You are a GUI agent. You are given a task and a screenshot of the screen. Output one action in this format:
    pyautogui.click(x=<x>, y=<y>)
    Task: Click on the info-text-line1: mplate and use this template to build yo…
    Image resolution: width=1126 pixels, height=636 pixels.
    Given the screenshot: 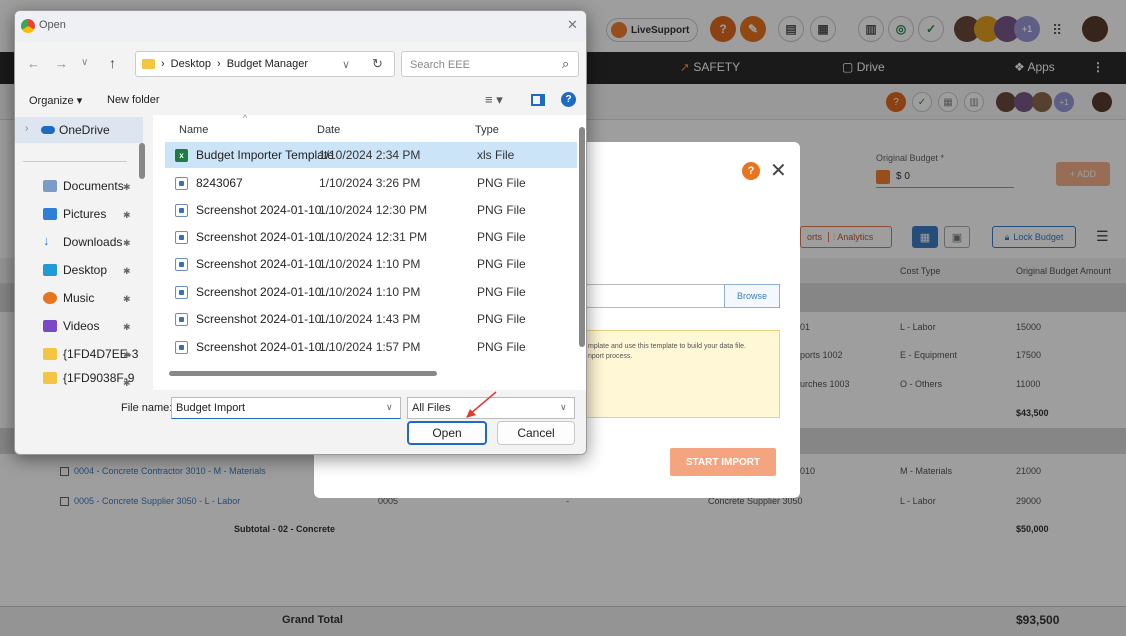 What is the action you would take?
    pyautogui.click(x=667, y=346)
    